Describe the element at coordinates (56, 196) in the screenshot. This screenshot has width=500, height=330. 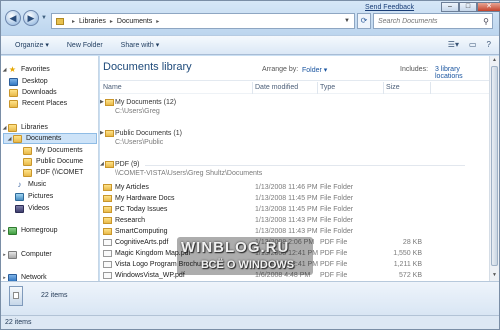
I see `nav-pictures: Pictures` at that location.